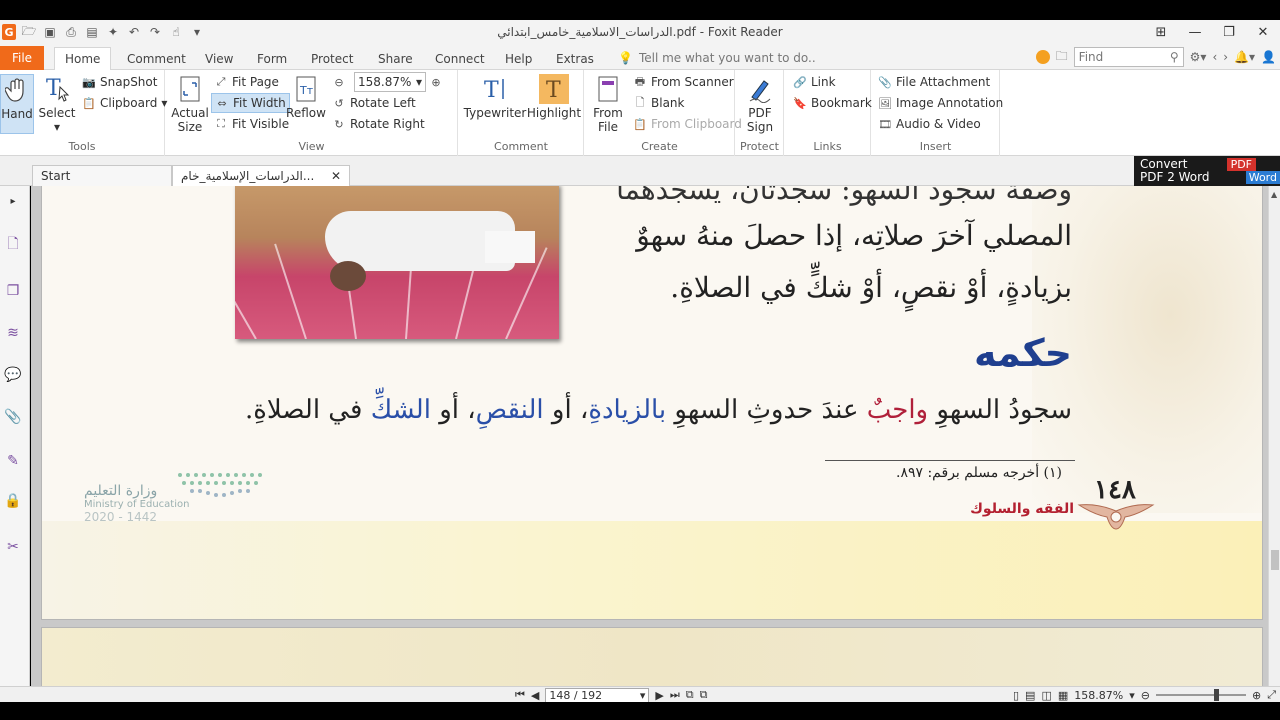 Image resolution: width=1280 pixels, height=720 pixels. Describe the element at coordinates (1016, 695) in the screenshot. I see `single-page-icon: ▯` at that location.